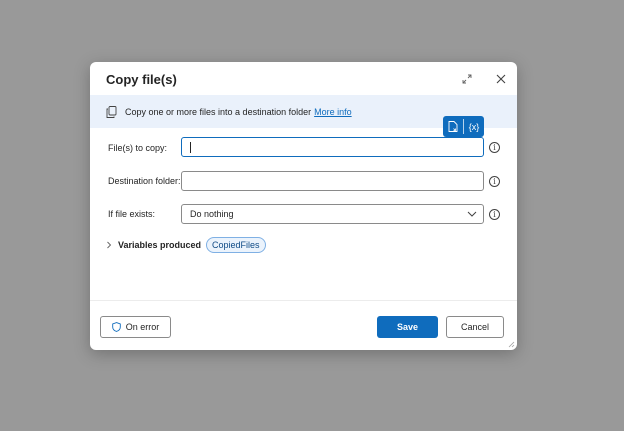 Image resolution: width=624 pixels, height=431 pixels. Describe the element at coordinates (109, 245) in the screenshot. I see `chevron-right-icon` at that location.